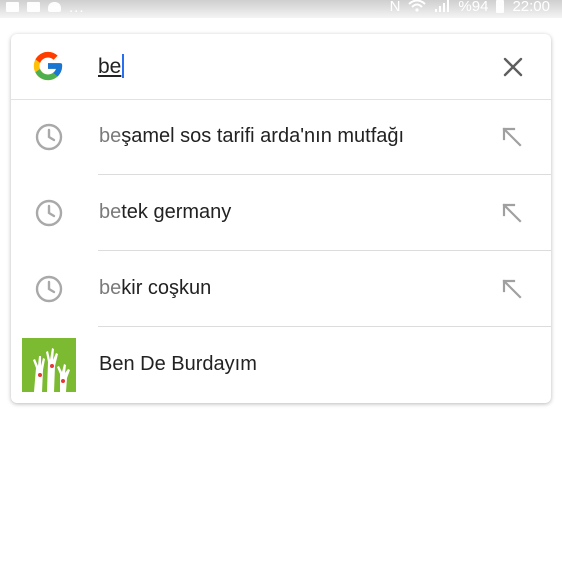 The height and width of the screenshot is (562, 562). I want to click on search-input: be, so click(111, 66).